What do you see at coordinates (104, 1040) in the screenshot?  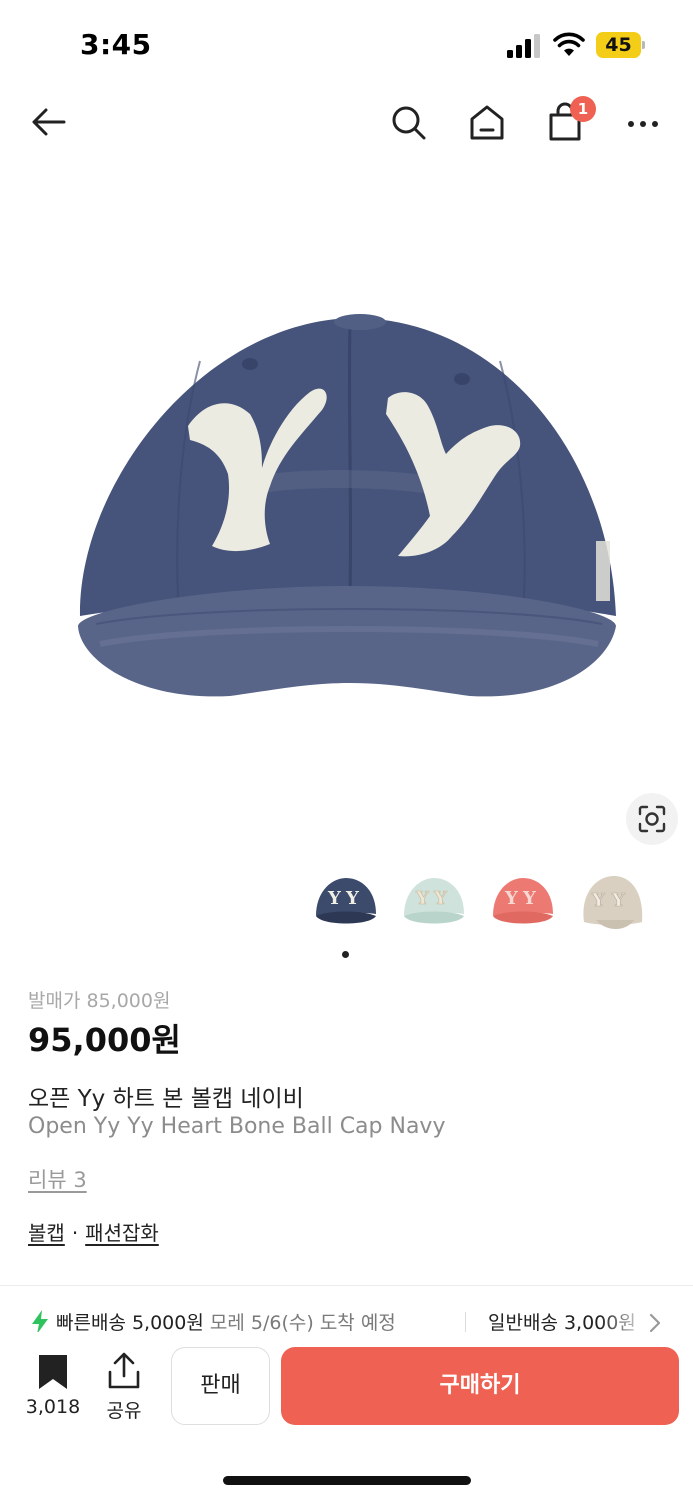 I see `current-price: 95,000원` at bounding box center [104, 1040].